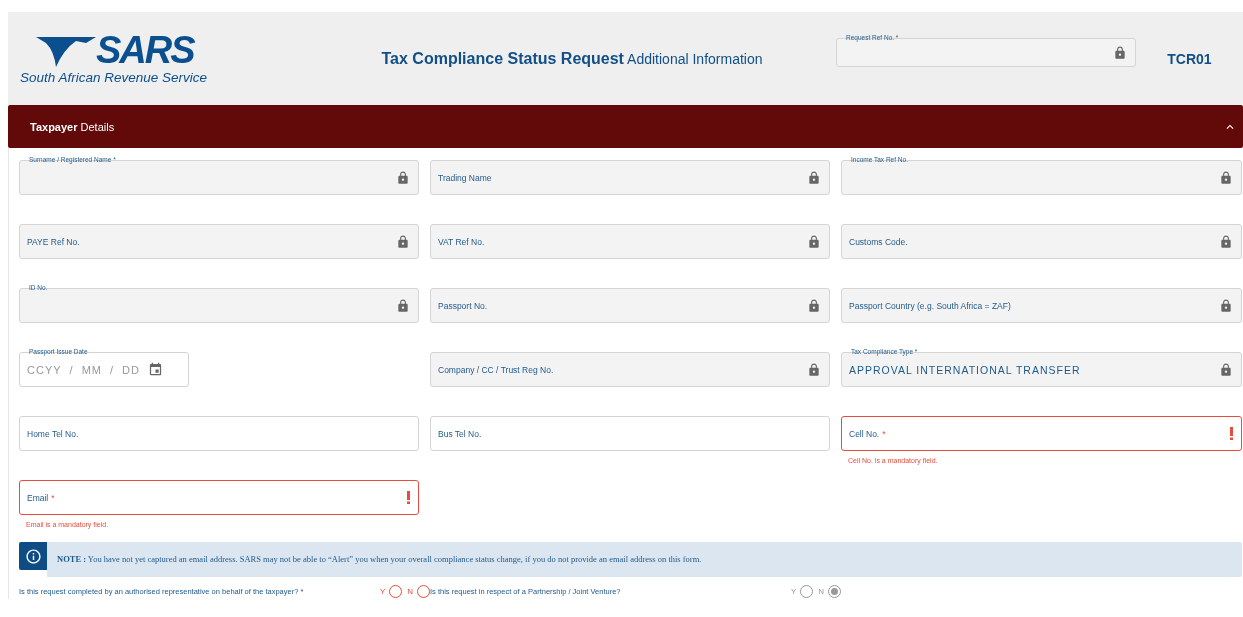 Image resolution: width=1243 pixels, height=617 pixels. Describe the element at coordinates (572, 58) in the screenshot. I see `page-title: Tax Compliance Status Request Additional Information` at that location.